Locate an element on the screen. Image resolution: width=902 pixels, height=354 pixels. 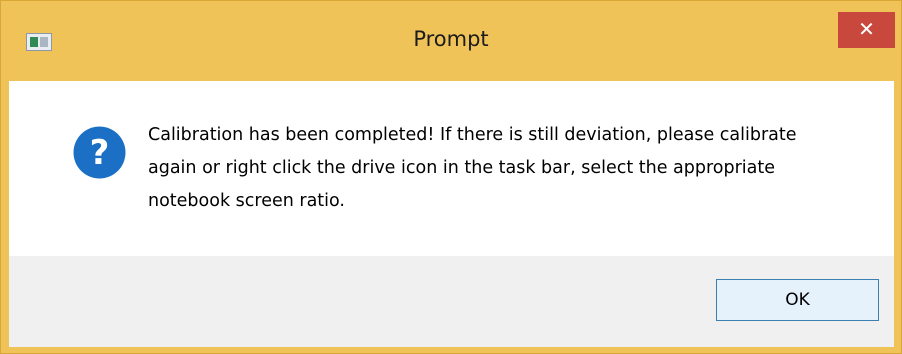
close-icon: ✕ is located at coordinates (866, 29).